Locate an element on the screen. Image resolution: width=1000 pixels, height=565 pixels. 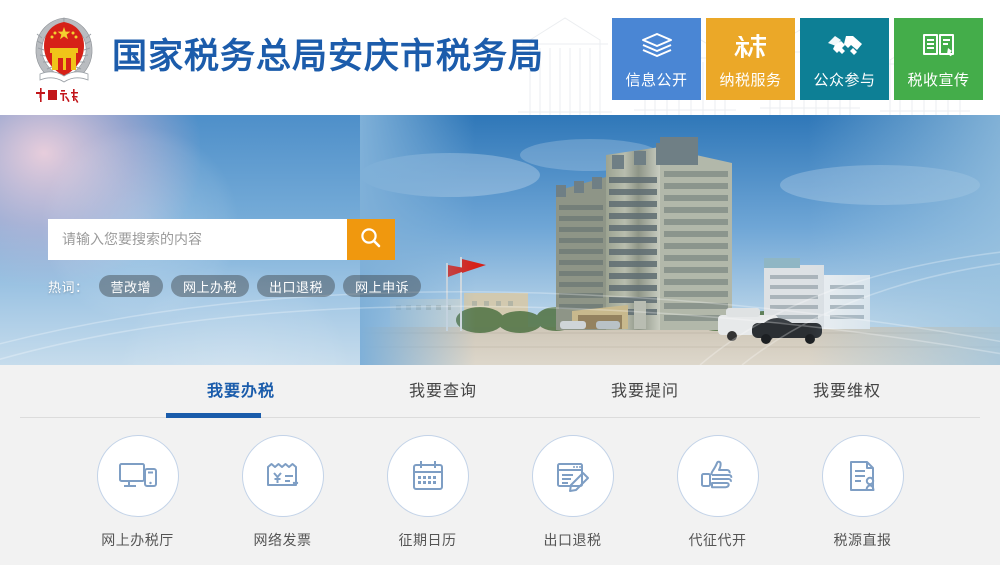
hero-search: 热词： 营改增 网上办税 出口退税 网上申诉 is located at coordinates (235, 258).